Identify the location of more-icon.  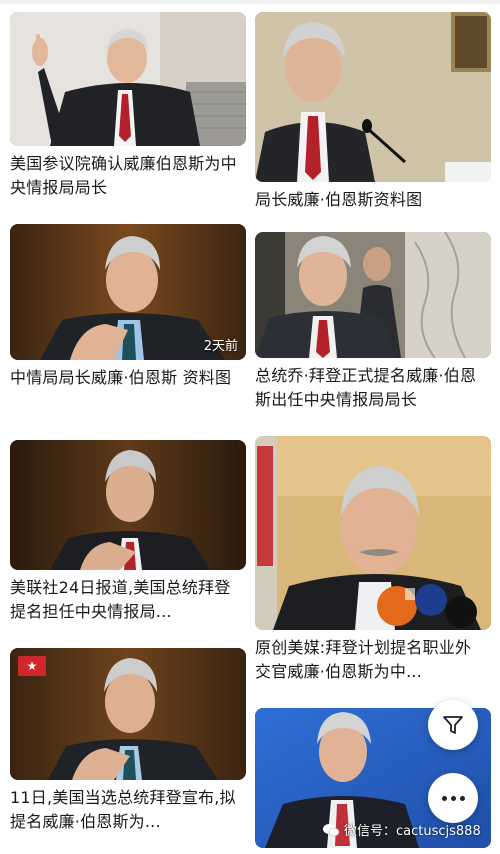
(453, 798).